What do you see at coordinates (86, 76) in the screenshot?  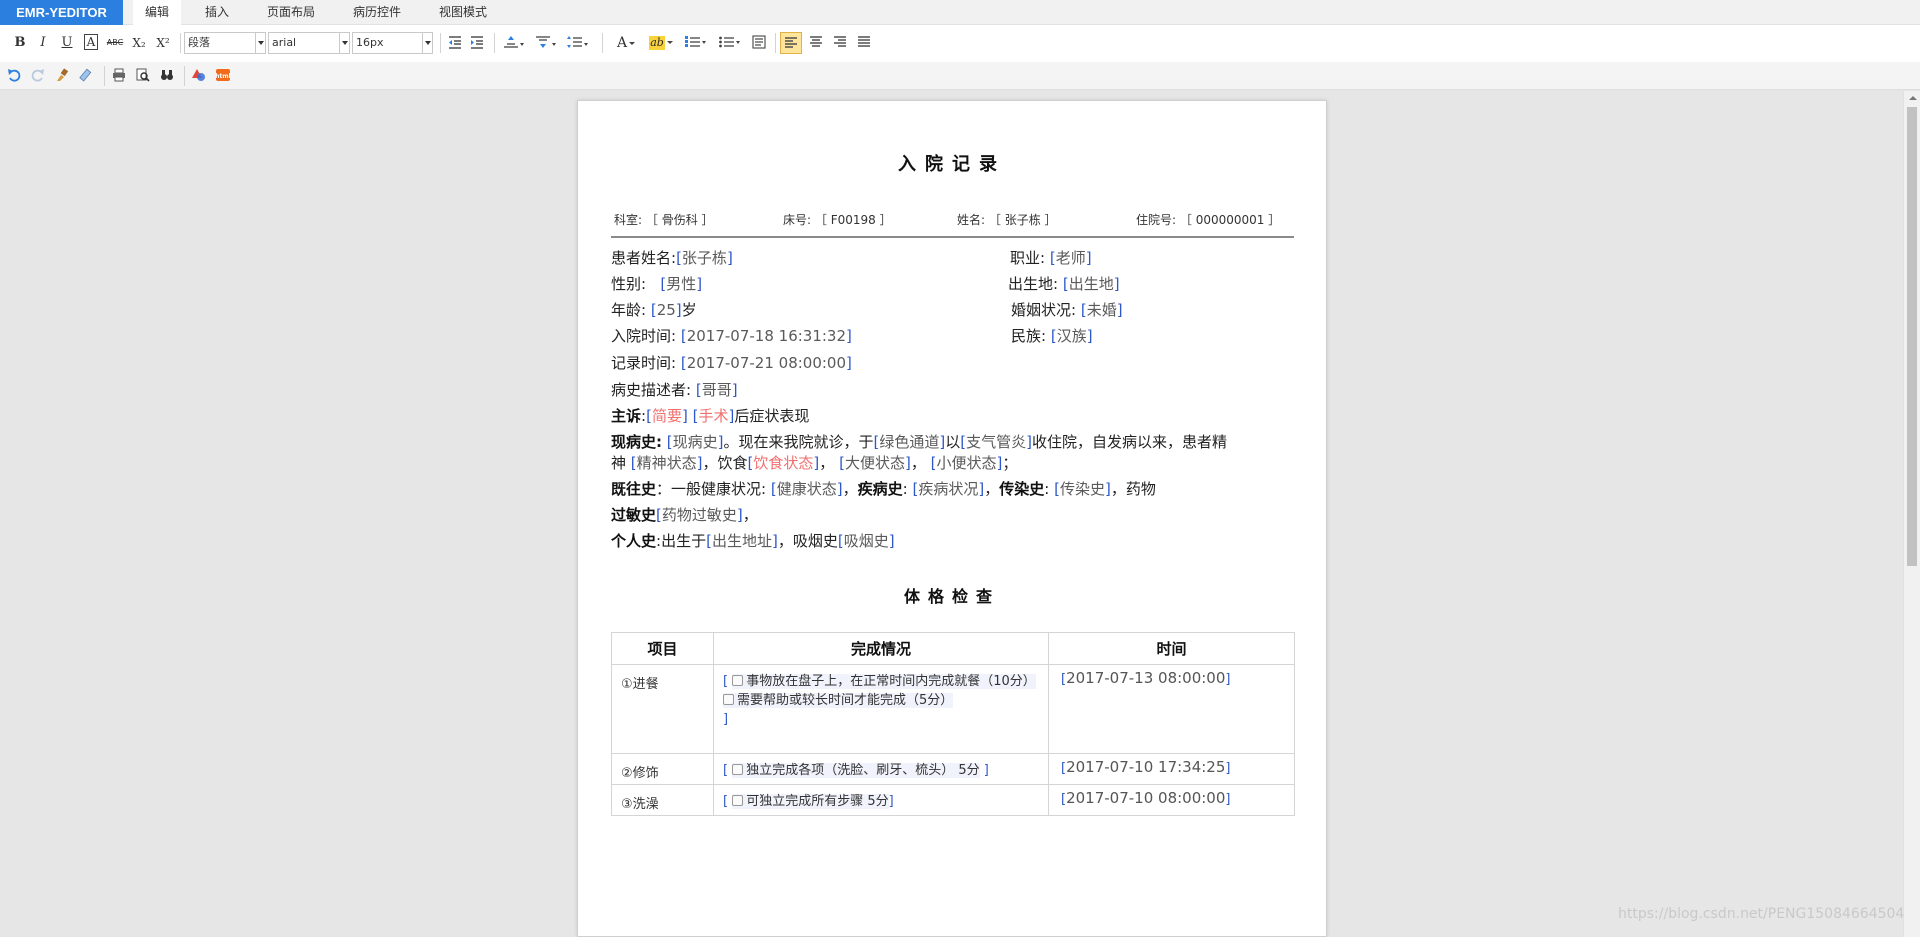 I see `eraser-button` at bounding box center [86, 76].